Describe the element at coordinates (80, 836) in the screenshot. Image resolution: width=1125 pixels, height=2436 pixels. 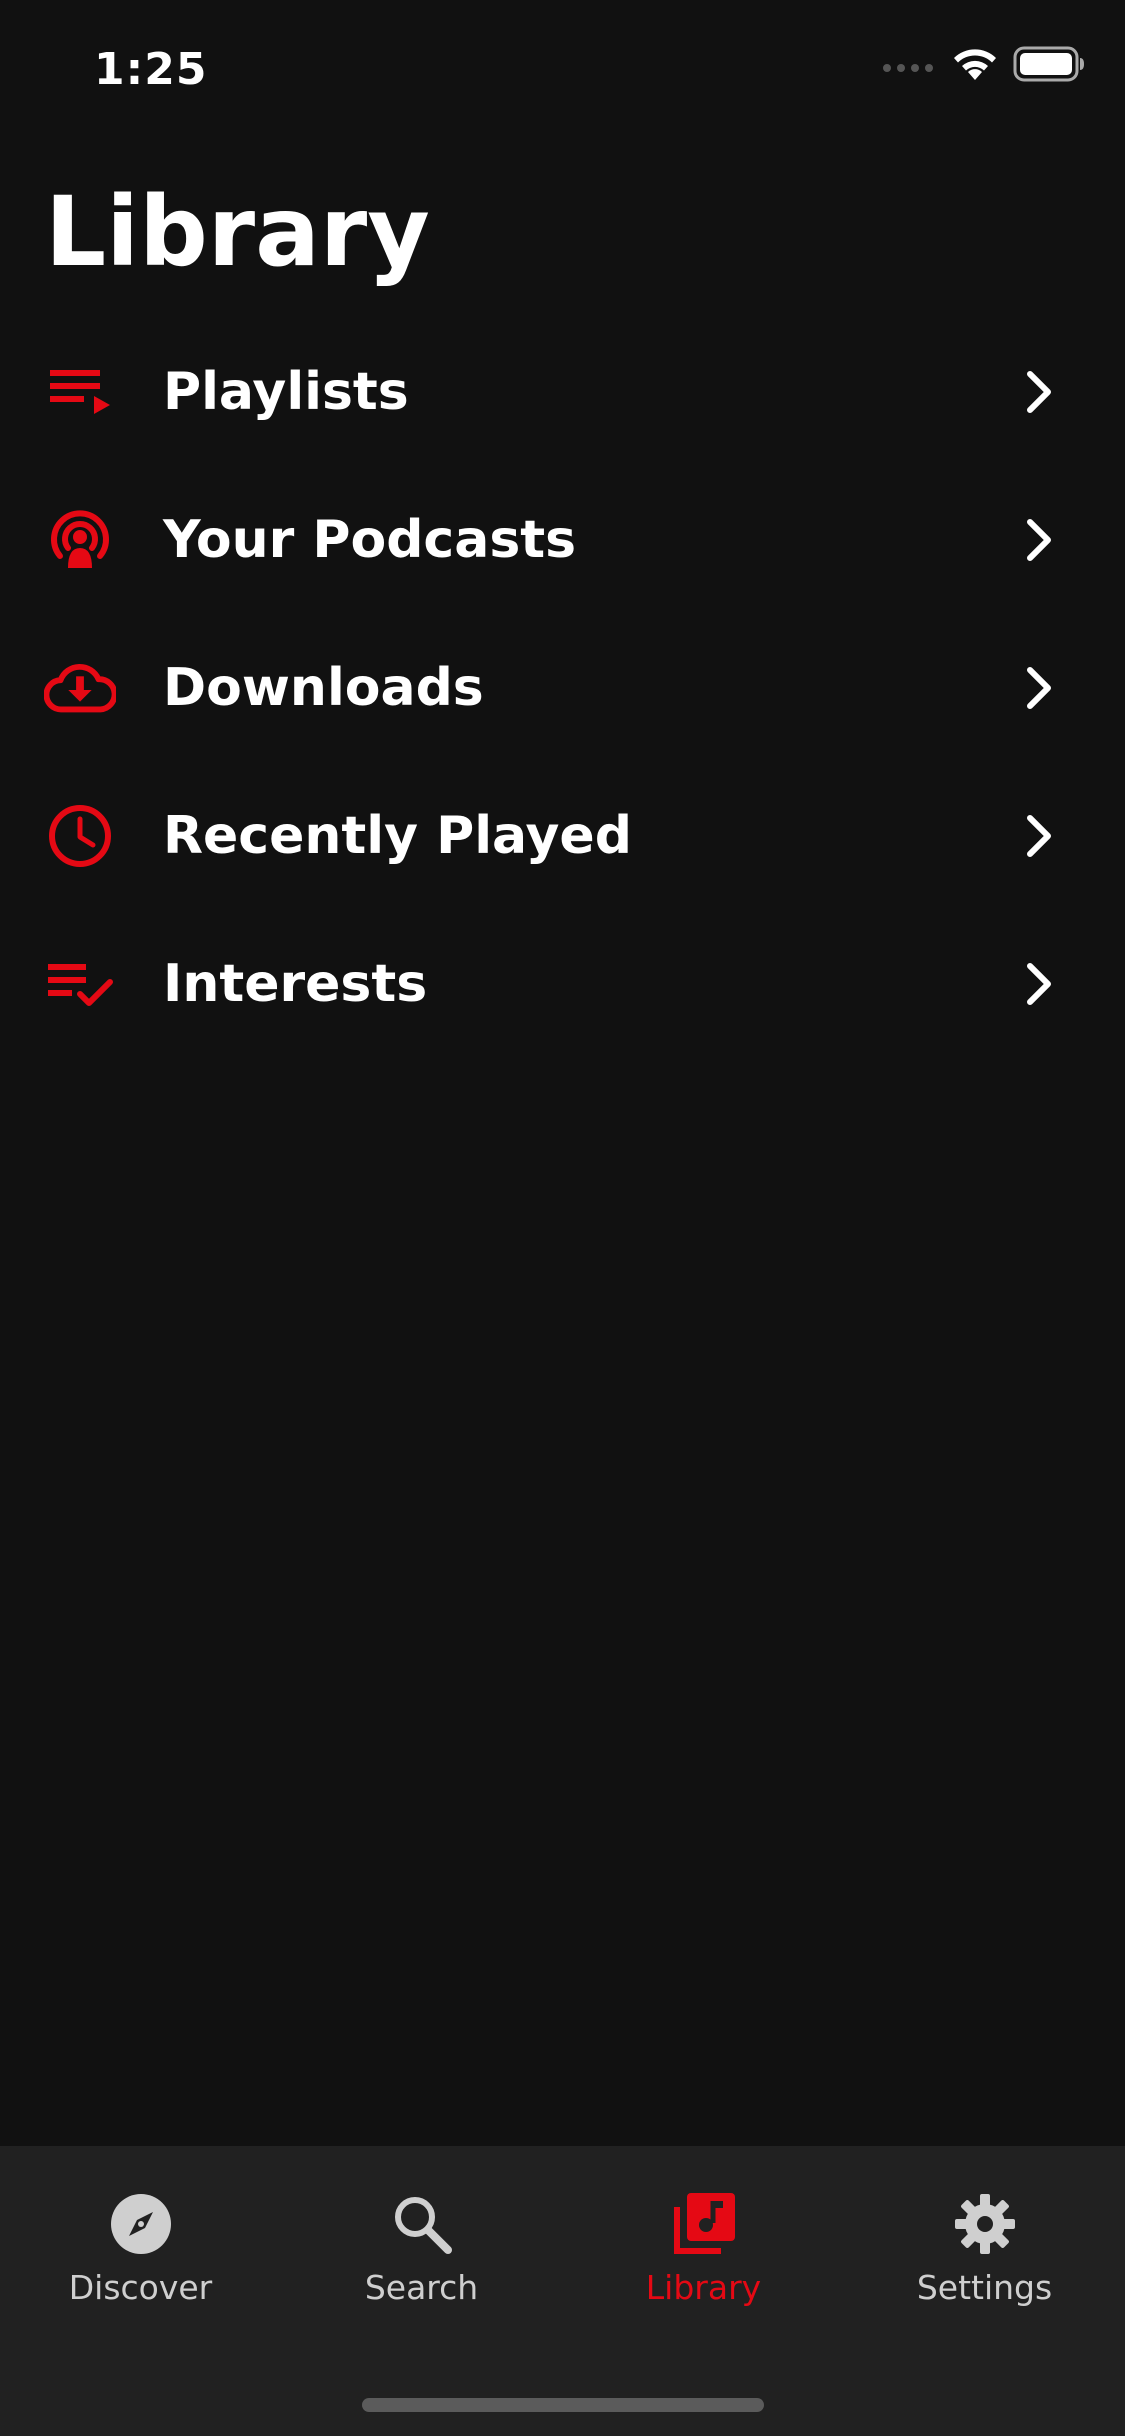
I see `clock-icon` at that location.